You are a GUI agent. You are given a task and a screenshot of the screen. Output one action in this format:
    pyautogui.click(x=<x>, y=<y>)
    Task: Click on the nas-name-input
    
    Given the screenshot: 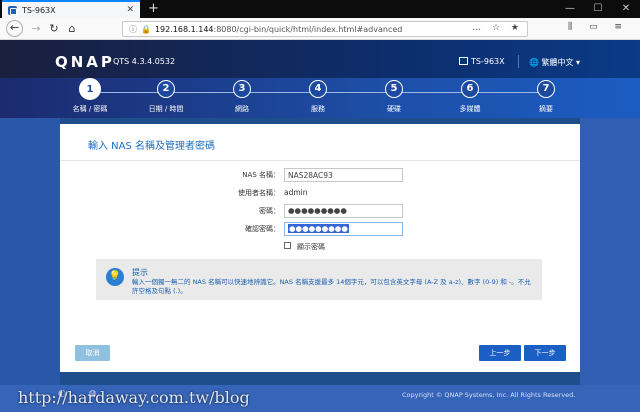 What is the action you would take?
    pyautogui.click(x=343, y=175)
    